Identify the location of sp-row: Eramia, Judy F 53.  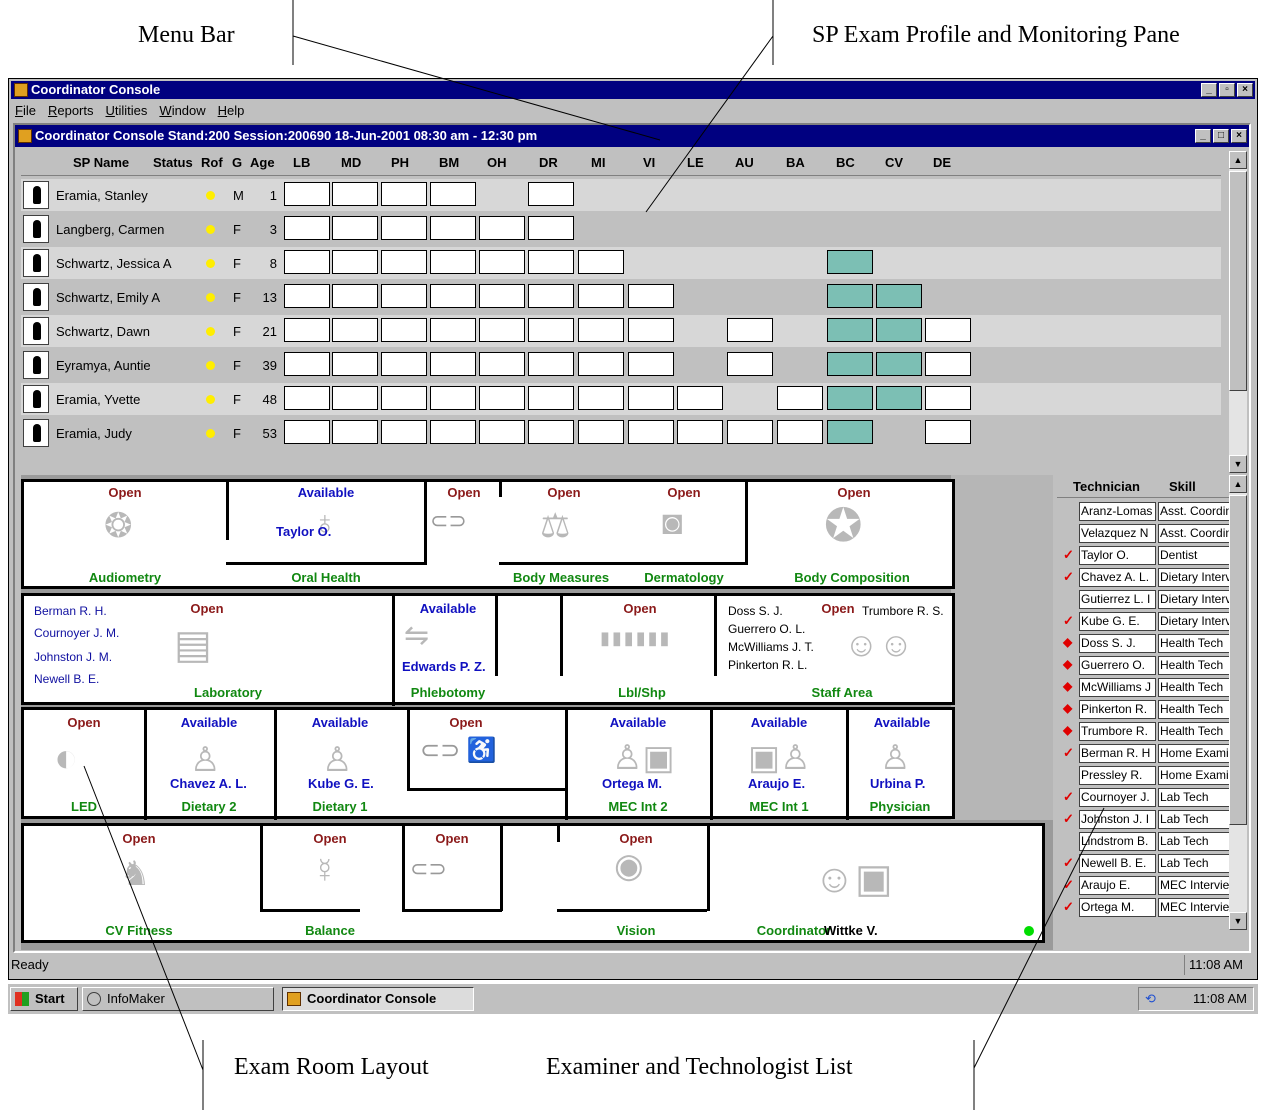
(621, 433).